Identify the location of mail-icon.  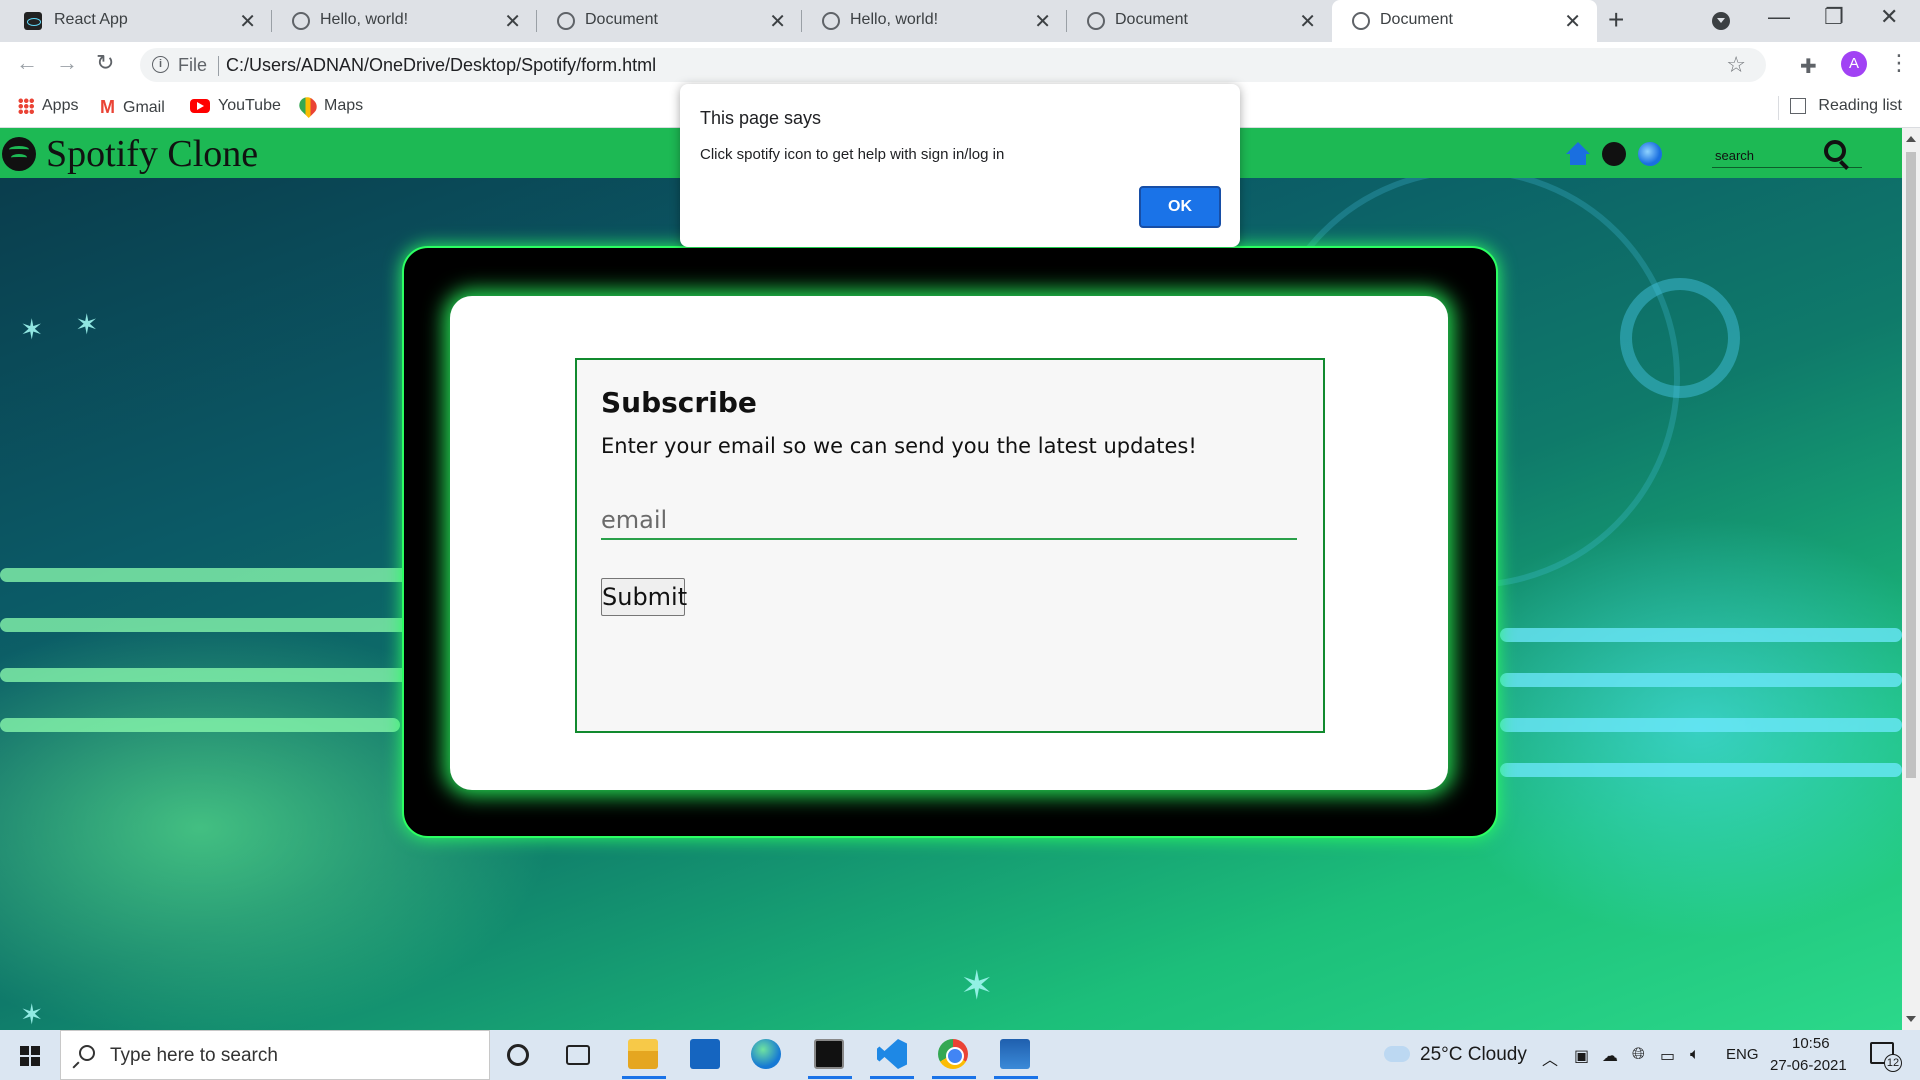
(705, 1054).